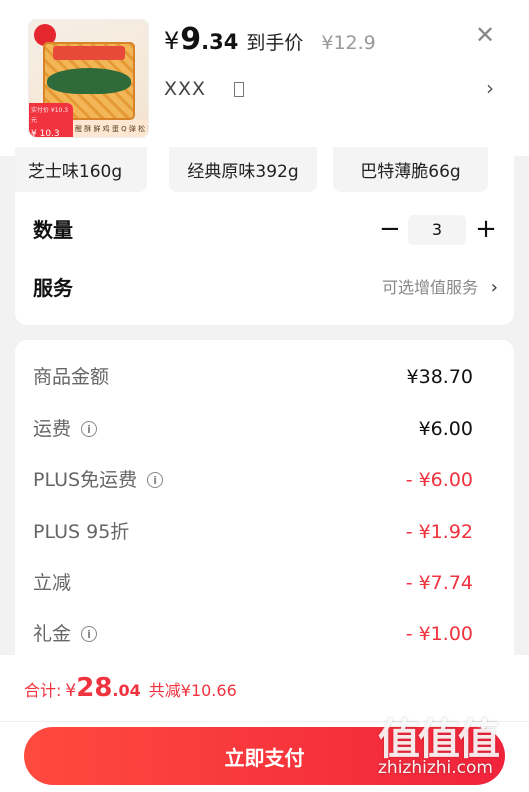  What do you see at coordinates (239, 89) in the screenshot?
I see `placeholder-glyph-icon` at bounding box center [239, 89].